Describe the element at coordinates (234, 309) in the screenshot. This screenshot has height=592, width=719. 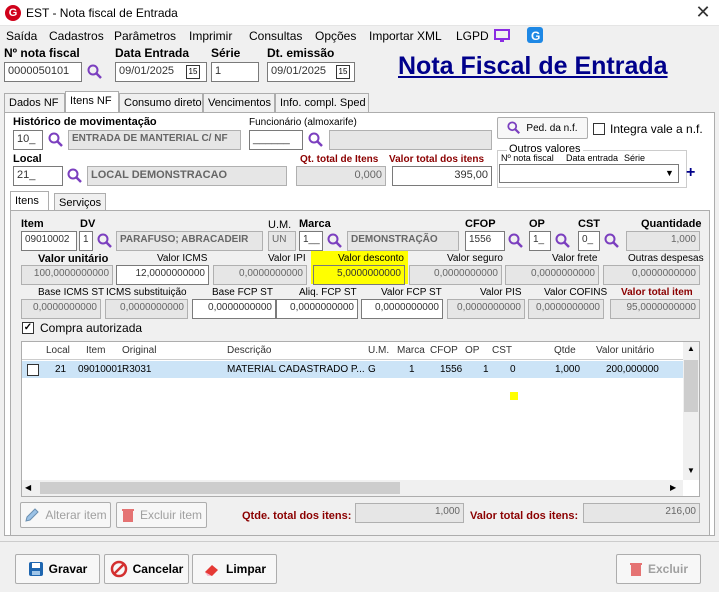
I see `base-fcp-st-input: 0,0000000000` at that location.